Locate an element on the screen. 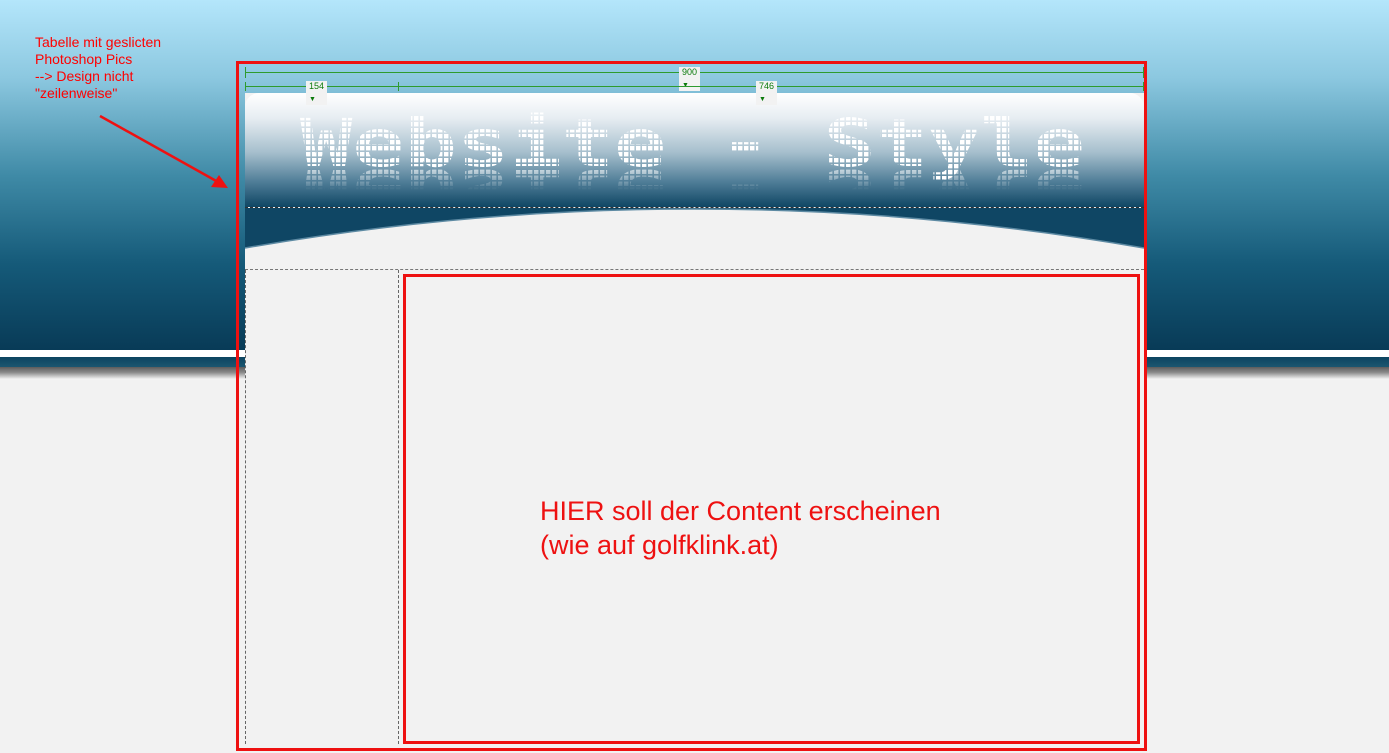 This screenshot has width=1389, height=753. content-line-2: (wie auf golfklink.at) is located at coordinates (659, 545).